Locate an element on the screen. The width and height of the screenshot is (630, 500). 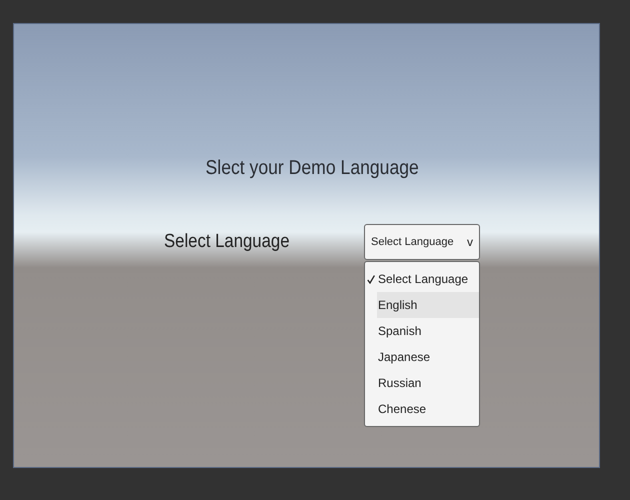
dropdown-option: Chenese is located at coordinates (428, 409).